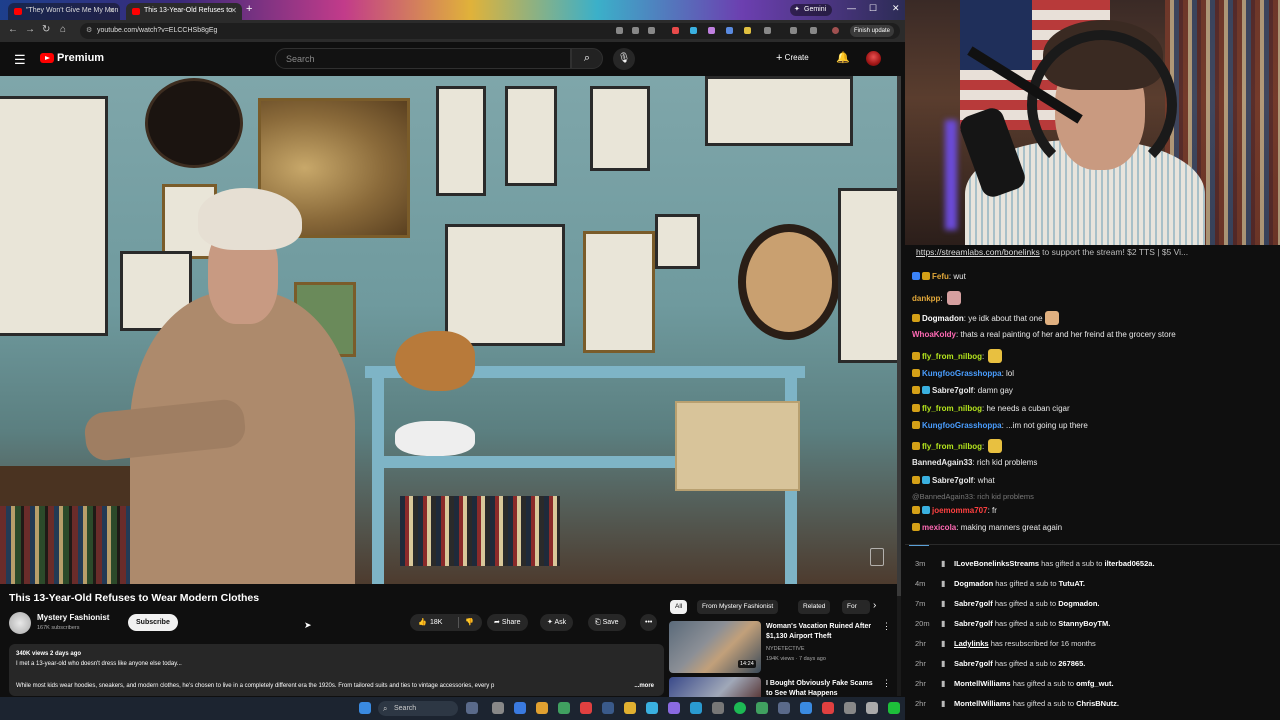 Image resolution: width=1280 pixels, height=720 pixels. What do you see at coordinates (856, 607) in the screenshot?
I see `chip-for-you: For` at bounding box center [856, 607].